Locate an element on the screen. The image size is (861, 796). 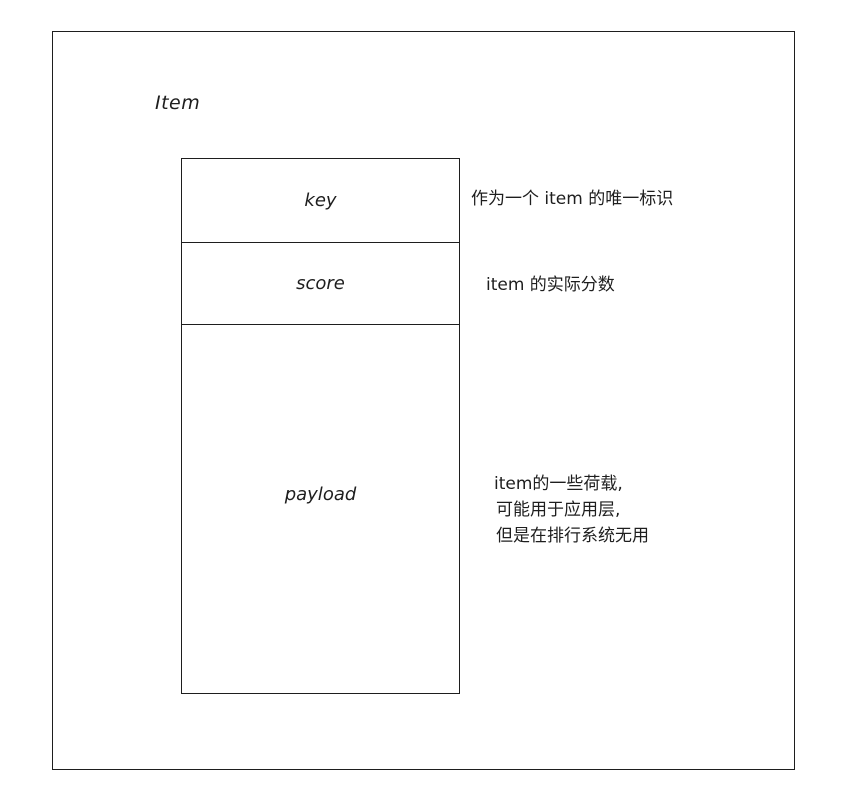
diagram-title: Item is located at coordinates (178, 103).